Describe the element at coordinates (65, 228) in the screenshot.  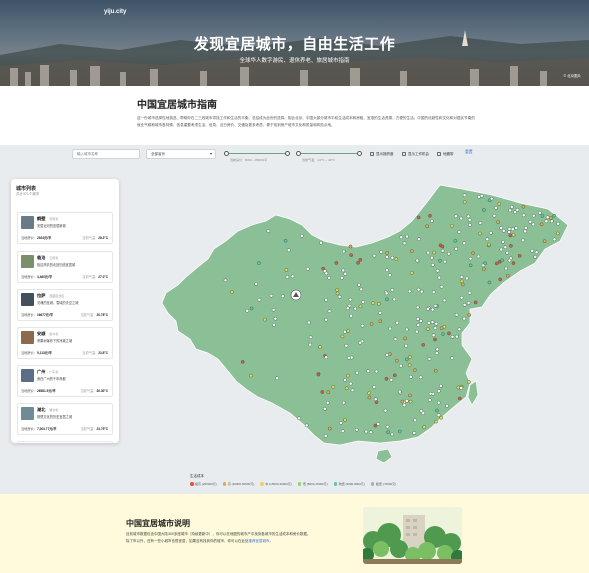
I see `city-card: 鹤壁 河南省 安居近河的宜居新城 当地房价：2924元/平 当前气温：28.3°C` at that location.